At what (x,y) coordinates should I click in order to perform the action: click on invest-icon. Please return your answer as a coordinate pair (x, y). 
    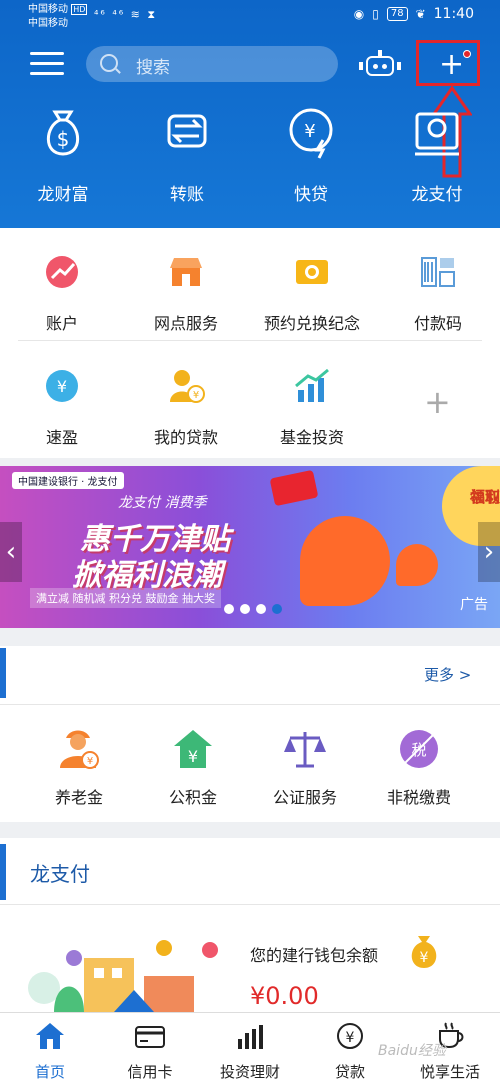
    Looking at the image, I should click on (250, 1037).